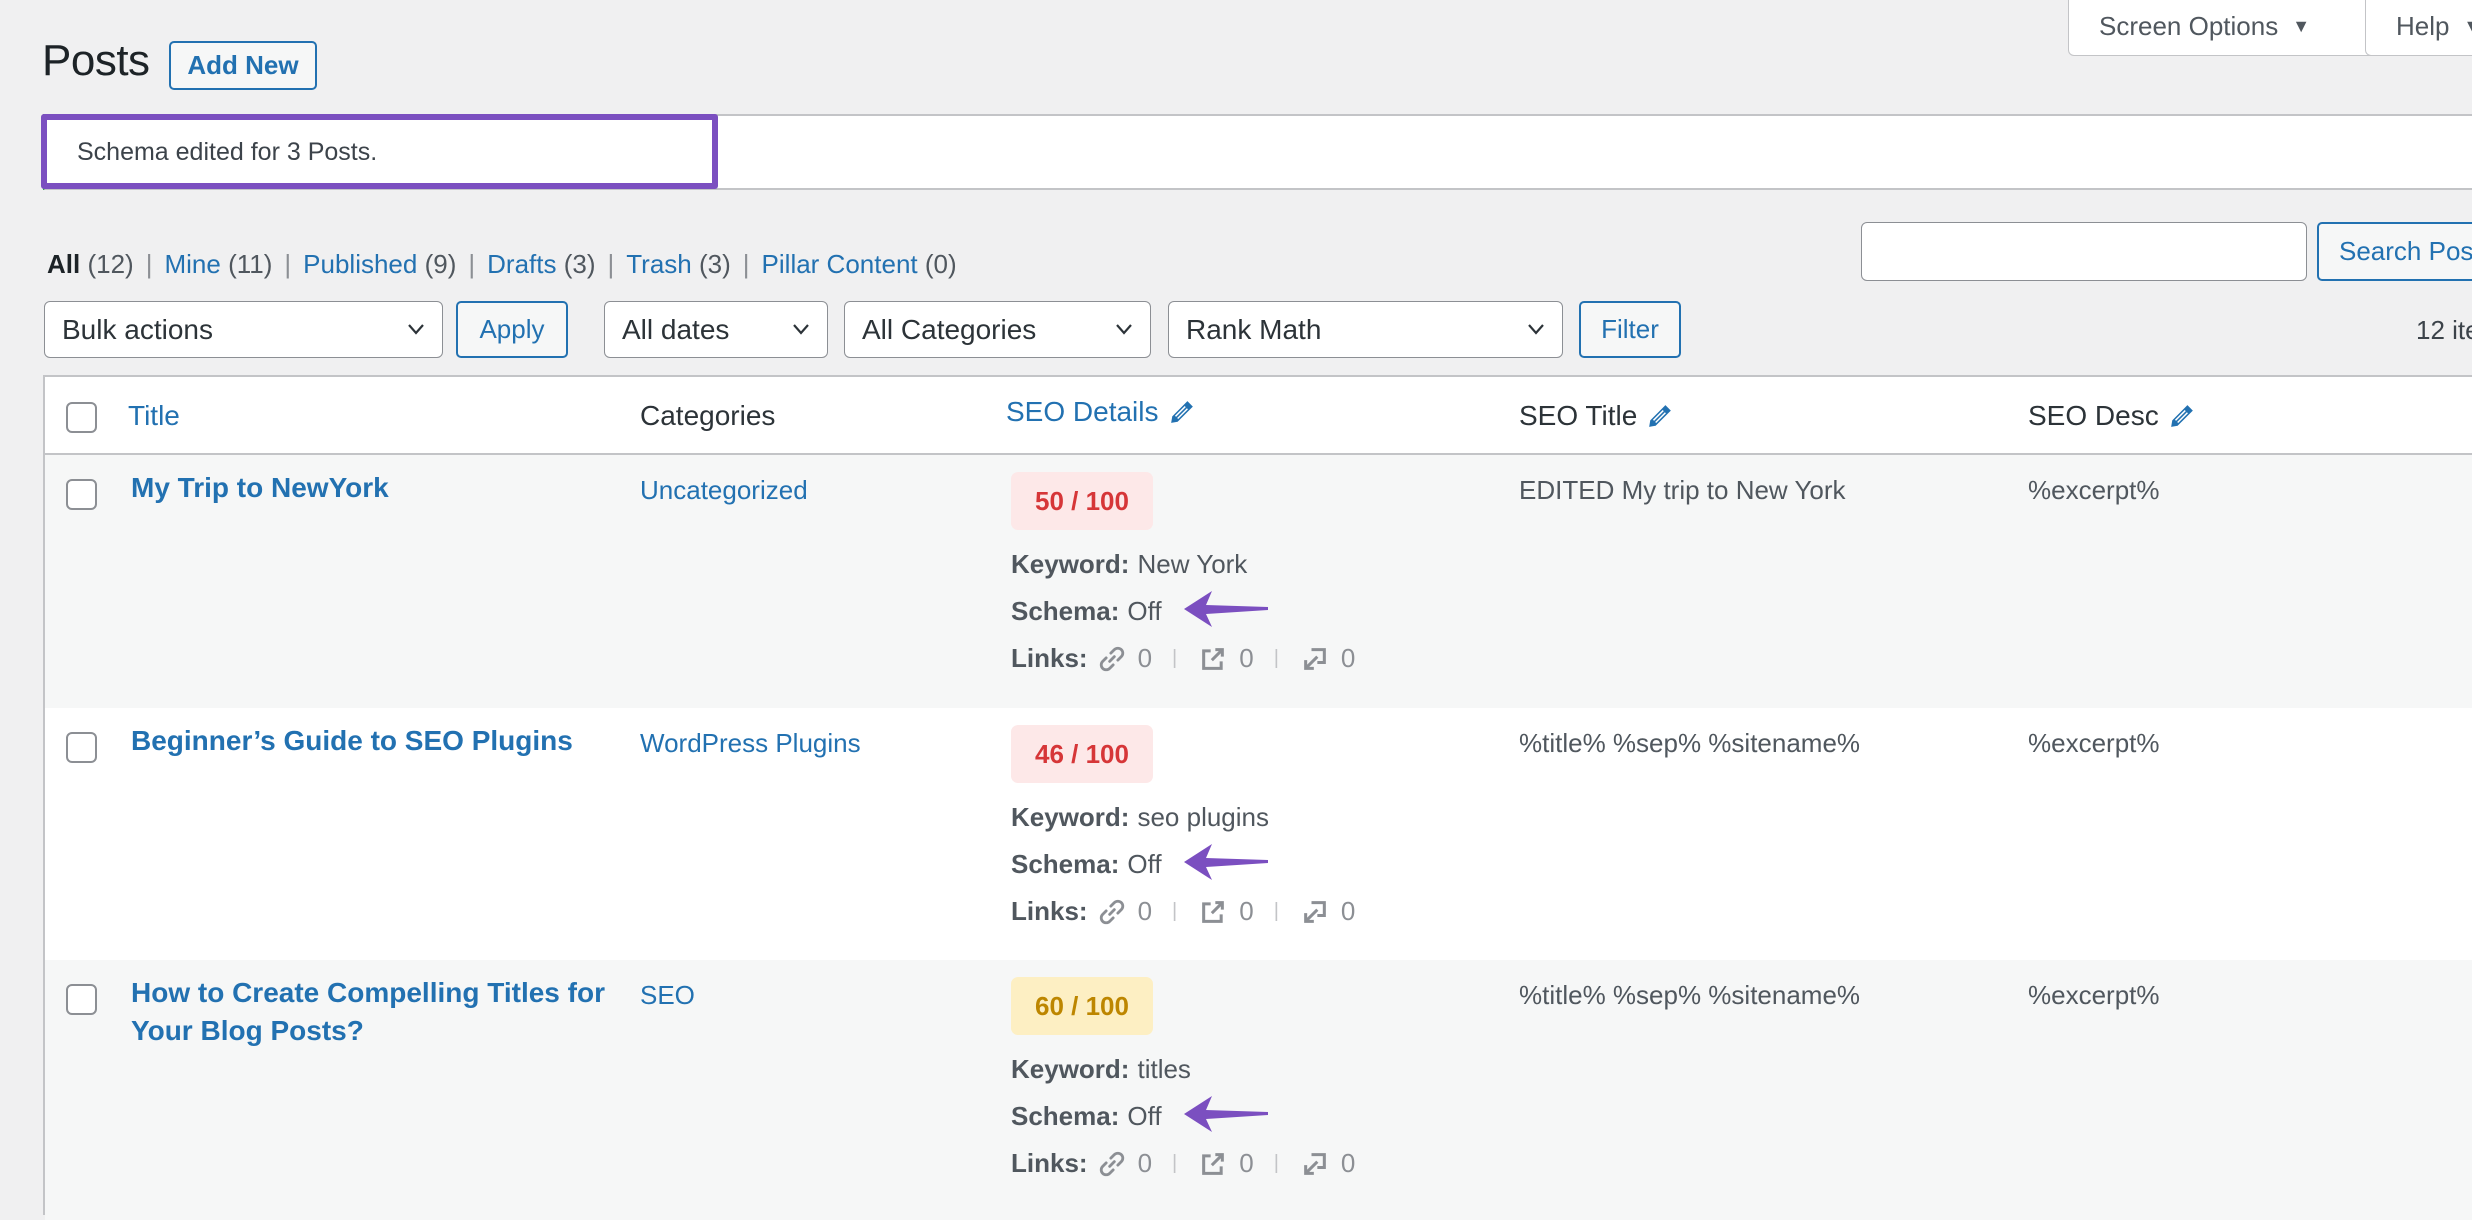 This screenshot has height=1220, width=2472. Describe the element at coordinates (839, 264) in the screenshot. I see `view-label: Pillar Content` at that location.